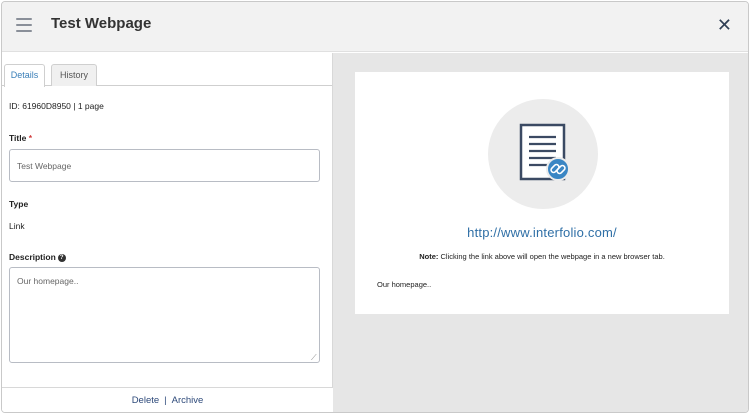 The image size is (750, 415). Describe the element at coordinates (61, 258) in the screenshot. I see `question-circle-icon: ?` at that location.